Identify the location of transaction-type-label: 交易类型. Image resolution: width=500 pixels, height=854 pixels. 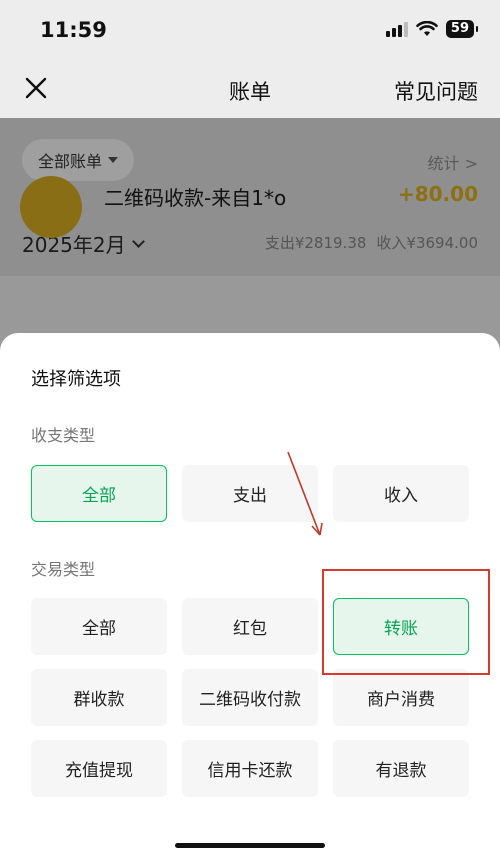
(63, 569).